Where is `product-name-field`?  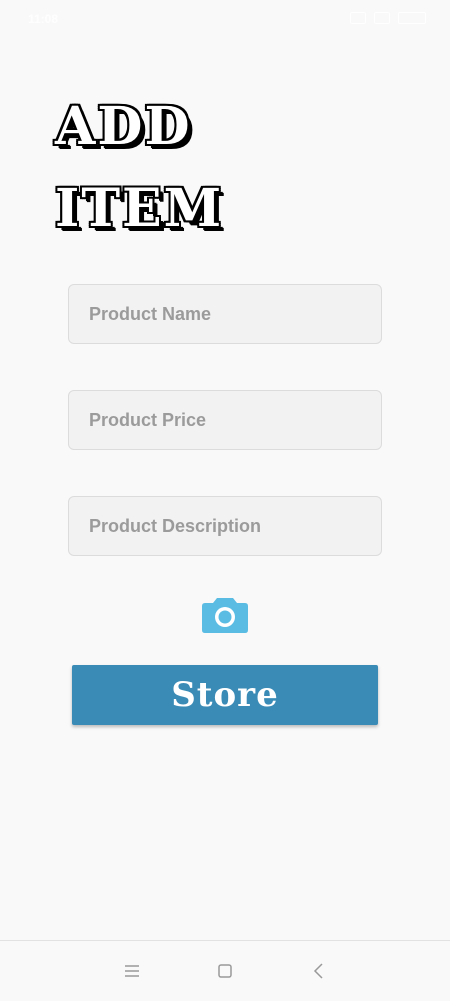
product-name-field is located at coordinates (225, 314).